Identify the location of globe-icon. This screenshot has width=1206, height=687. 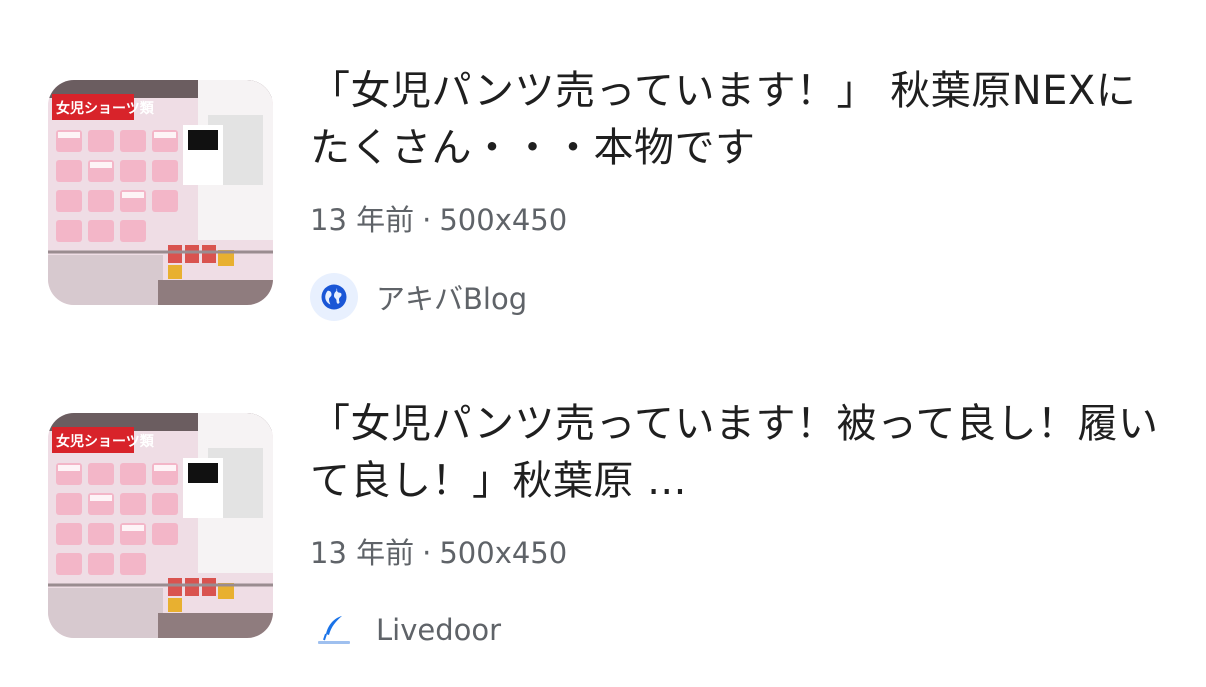
(334, 297).